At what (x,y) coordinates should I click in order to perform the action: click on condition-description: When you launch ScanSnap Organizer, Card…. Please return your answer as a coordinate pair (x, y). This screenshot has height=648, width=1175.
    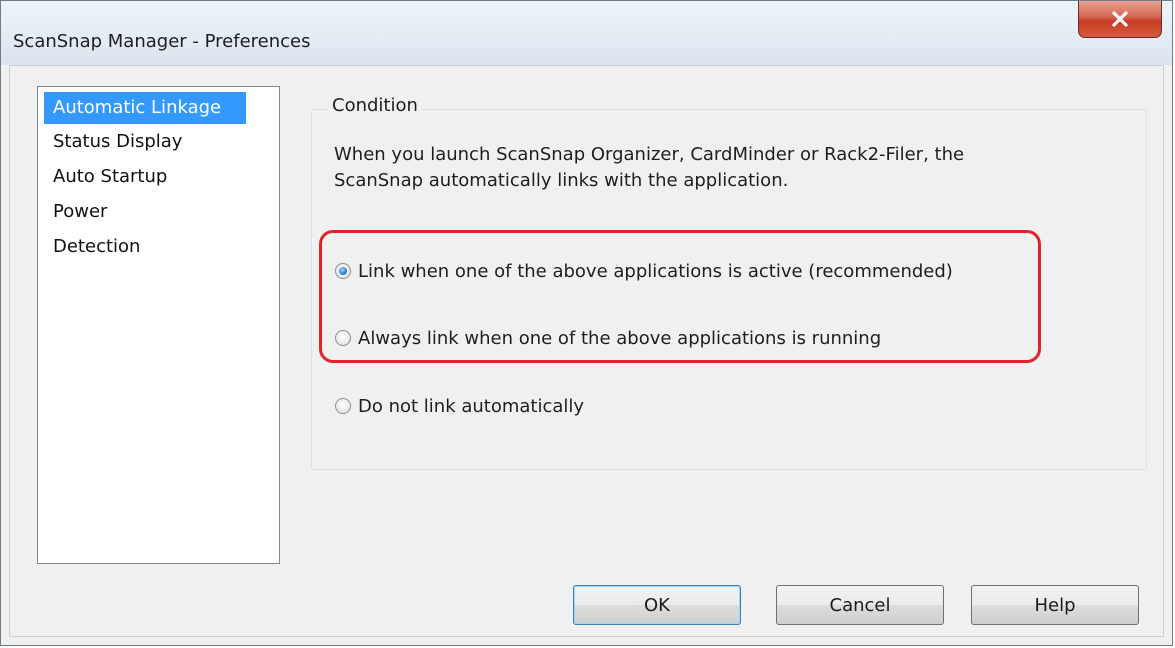
    Looking at the image, I should click on (714, 168).